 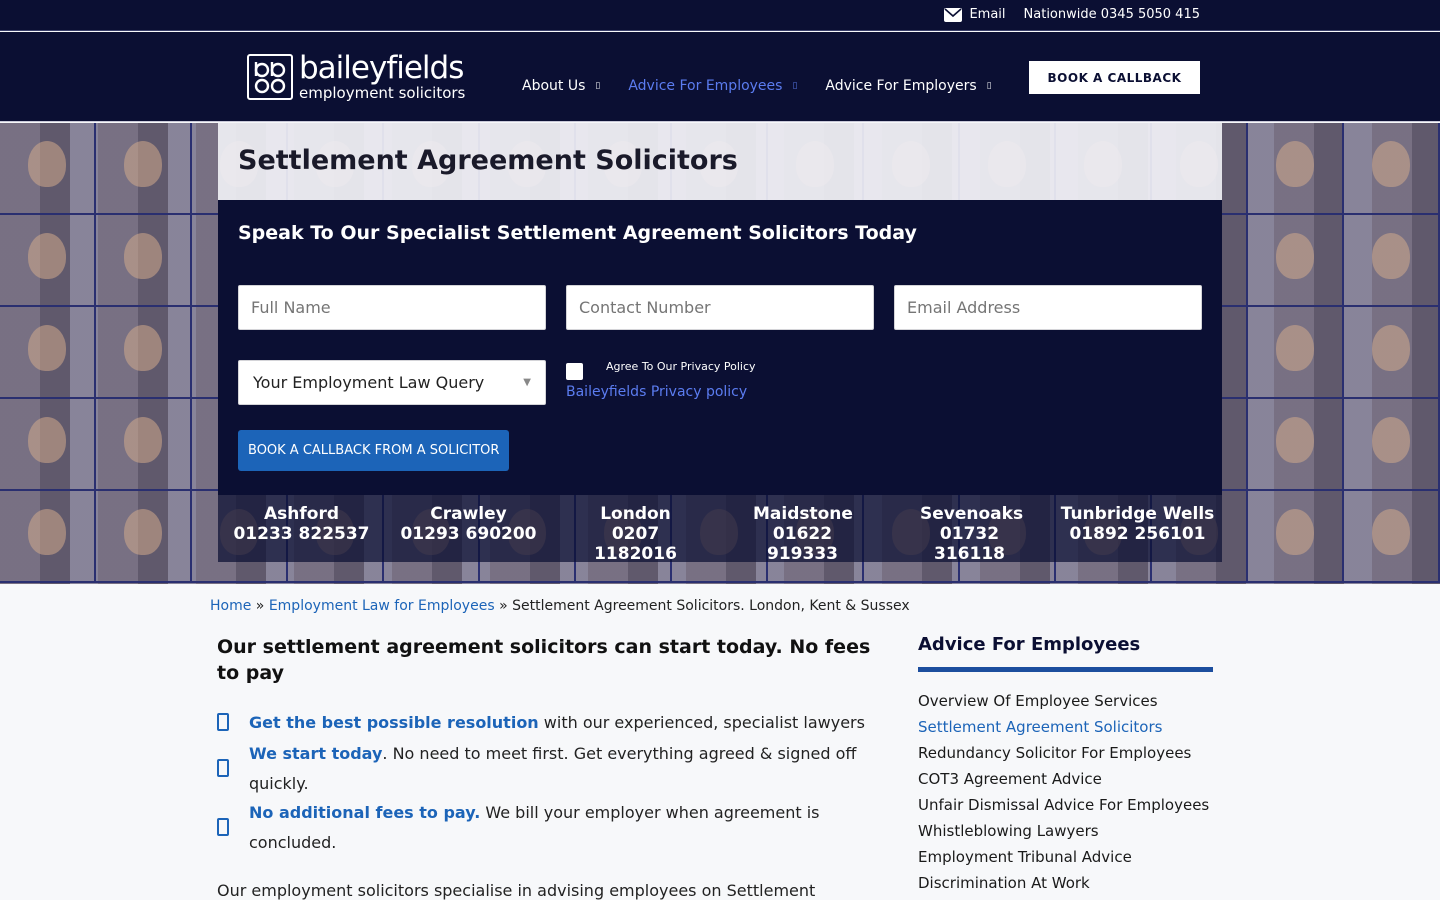 I want to click on nav-advice-for-employees: Advice For Employees ▯, so click(x=712, y=86).